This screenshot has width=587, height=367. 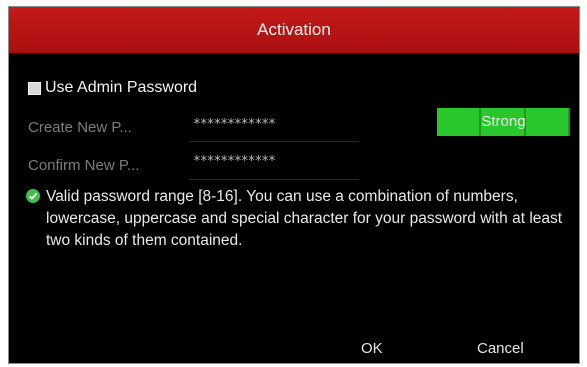 What do you see at coordinates (33, 196) in the screenshot?
I see `check-icon` at bounding box center [33, 196].